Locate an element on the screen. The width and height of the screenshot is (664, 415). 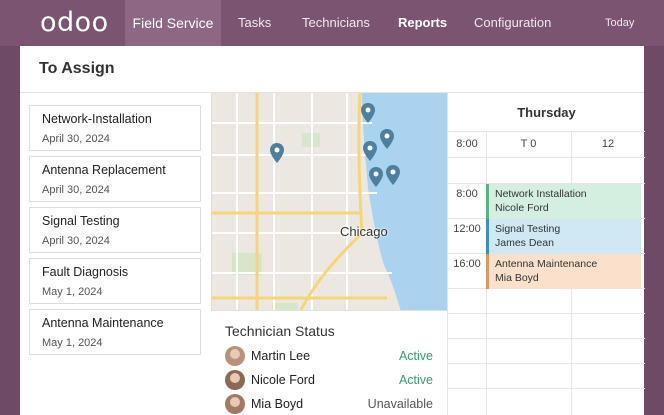
event-title: Signal Testing is located at coordinates (528, 229).